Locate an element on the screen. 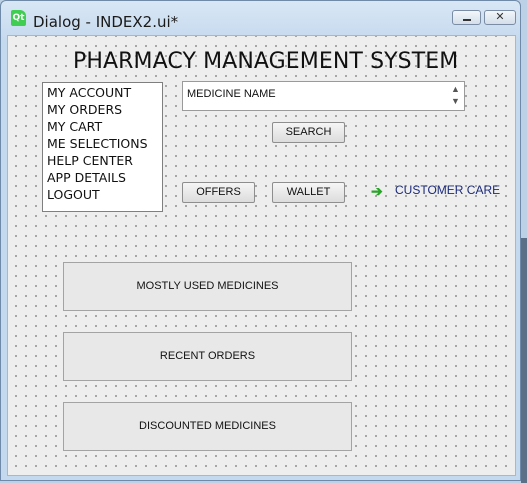 The height and width of the screenshot is (483, 527). title-bar: Qt Dialog - INDEX2.ui* ✕ is located at coordinates (260, 18).